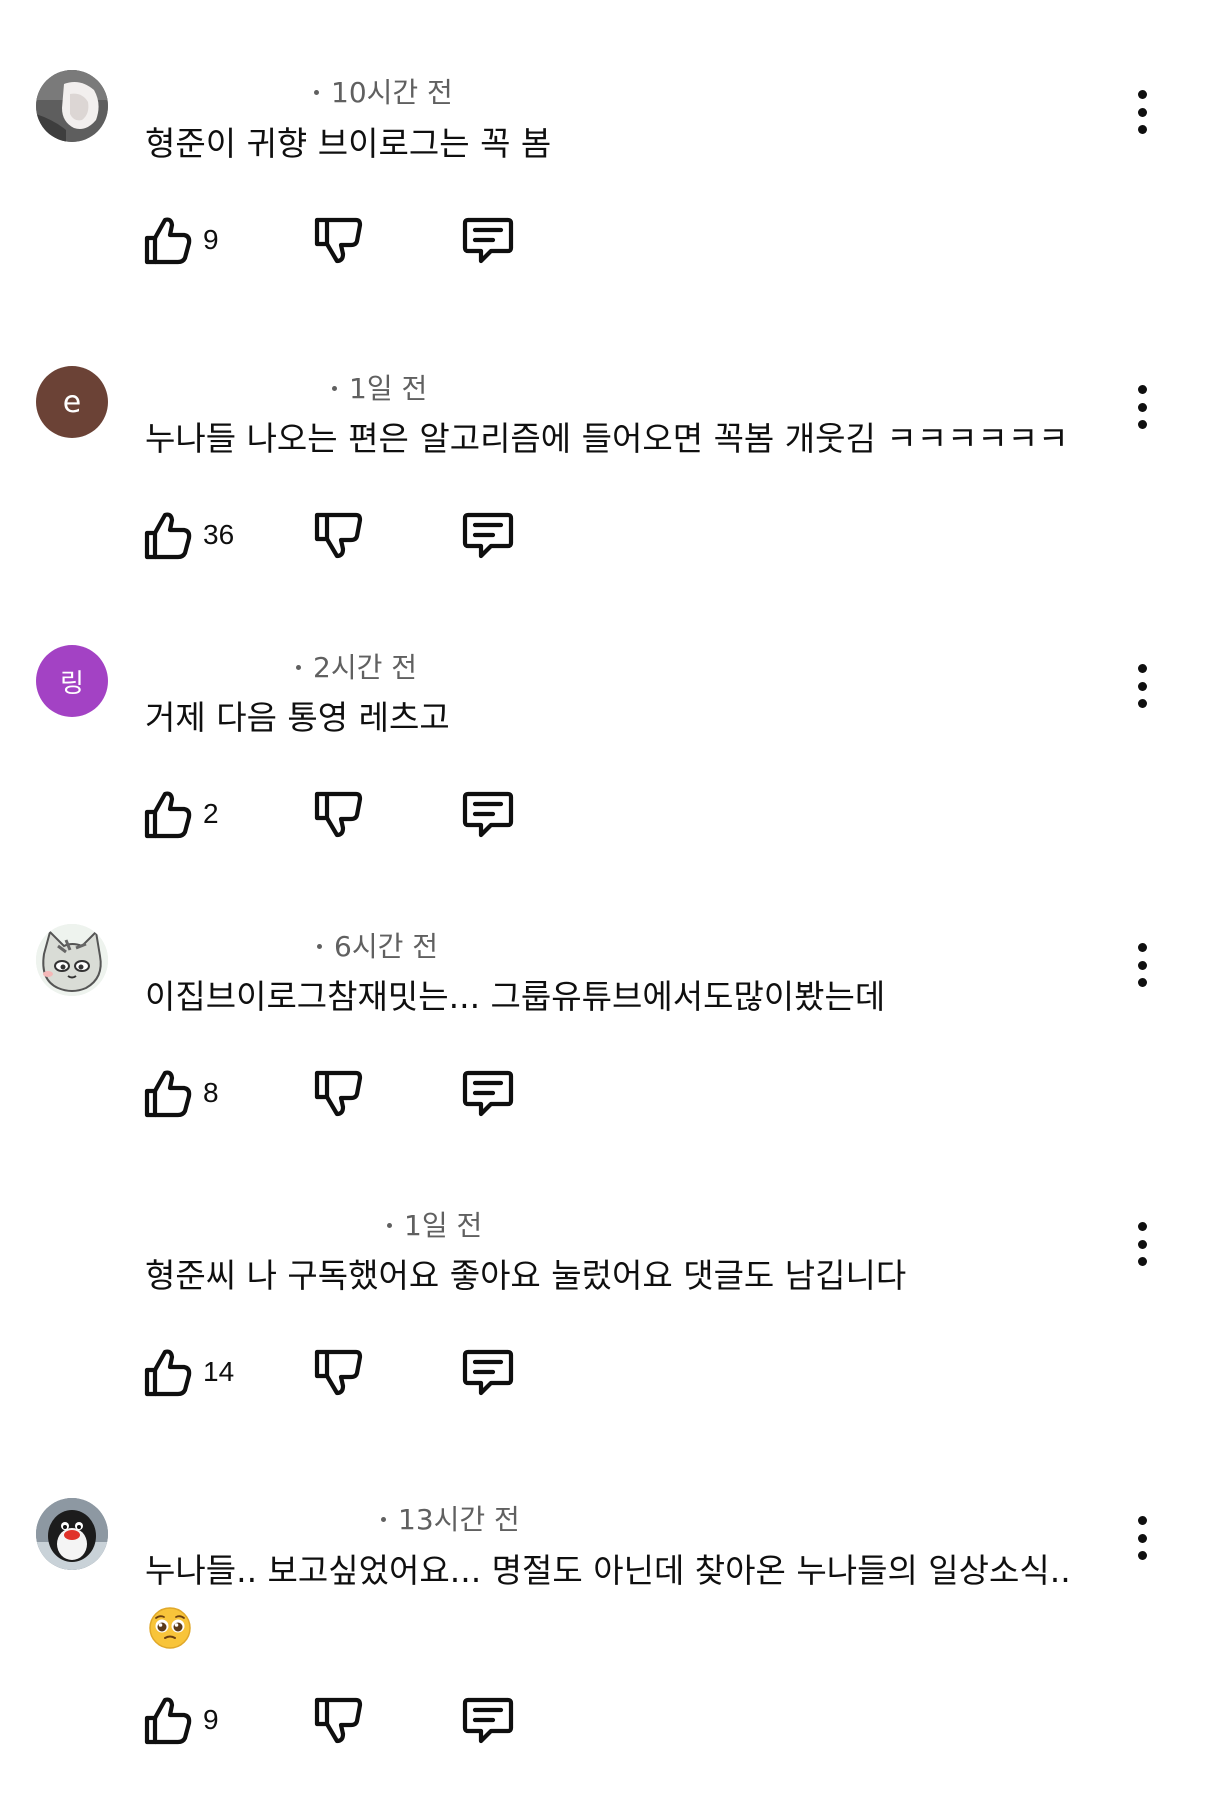 Image resolution: width=1206 pixels, height=1795 pixels. I want to click on avatar-letter: e, so click(72, 402).